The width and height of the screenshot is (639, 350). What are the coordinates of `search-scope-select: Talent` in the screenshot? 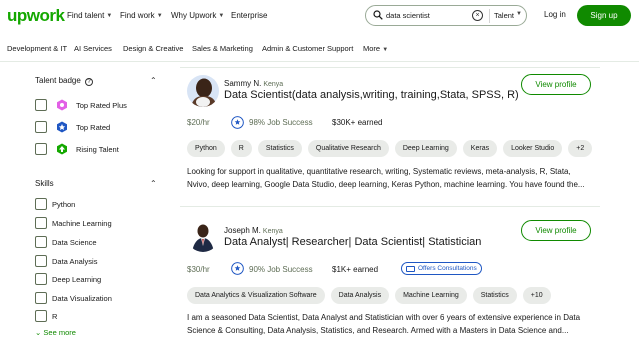 It's located at (504, 15).